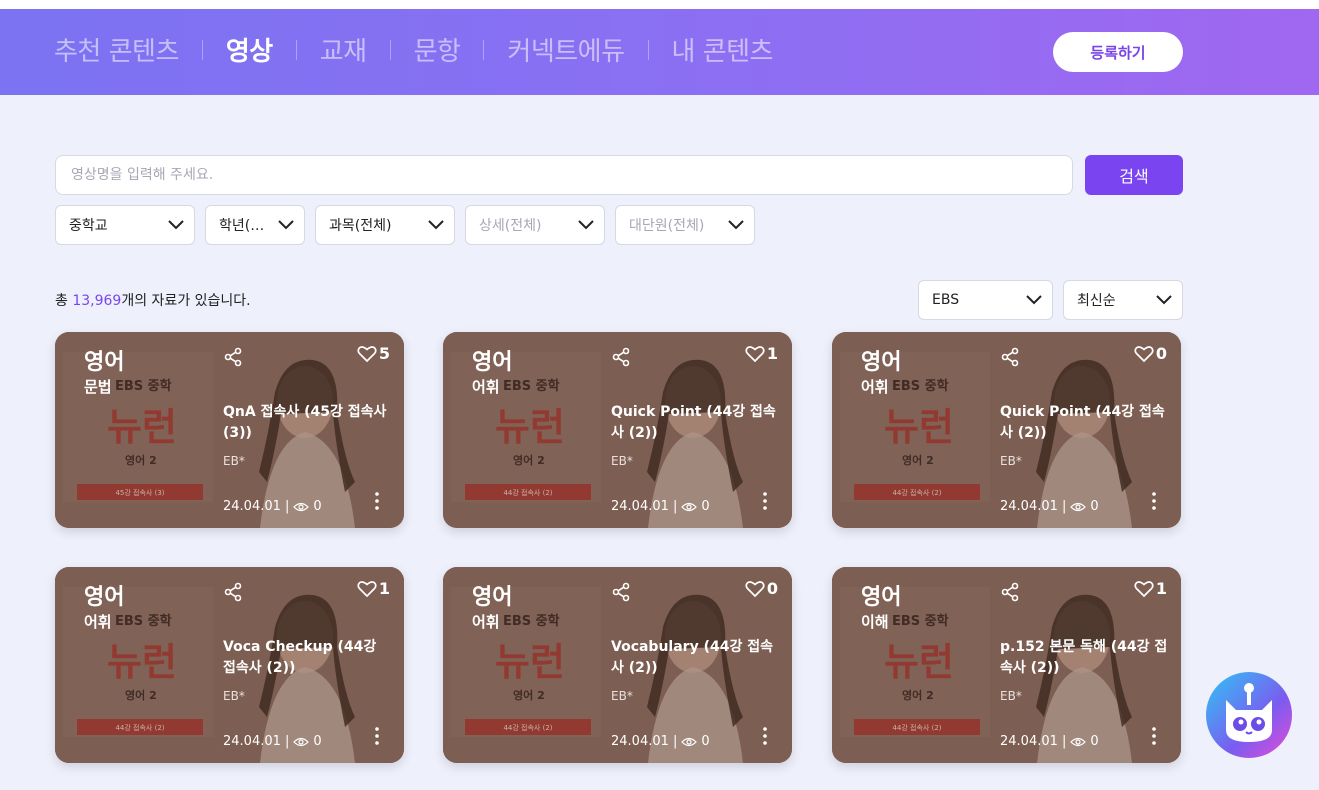 The width and height of the screenshot is (1319, 790). Describe the element at coordinates (1123, 300) in the screenshot. I see `sort-select: 최신순` at that location.